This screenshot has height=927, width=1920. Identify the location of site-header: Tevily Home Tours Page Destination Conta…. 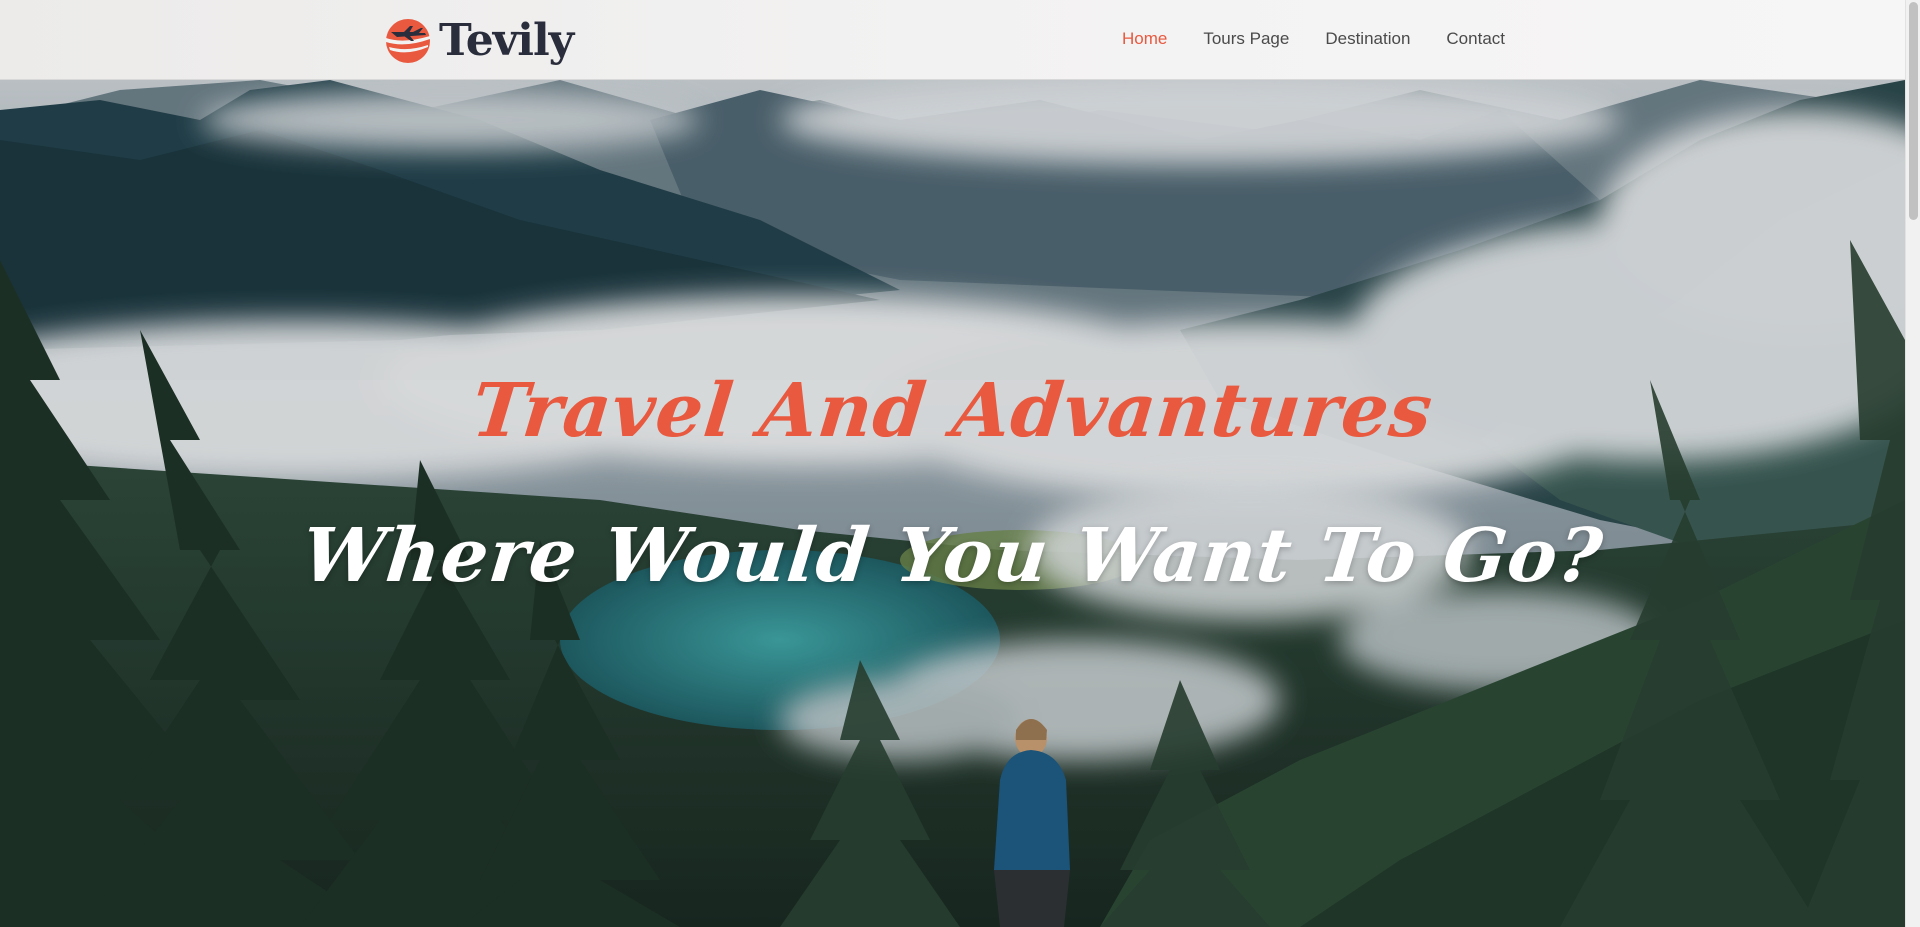
(952, 40).